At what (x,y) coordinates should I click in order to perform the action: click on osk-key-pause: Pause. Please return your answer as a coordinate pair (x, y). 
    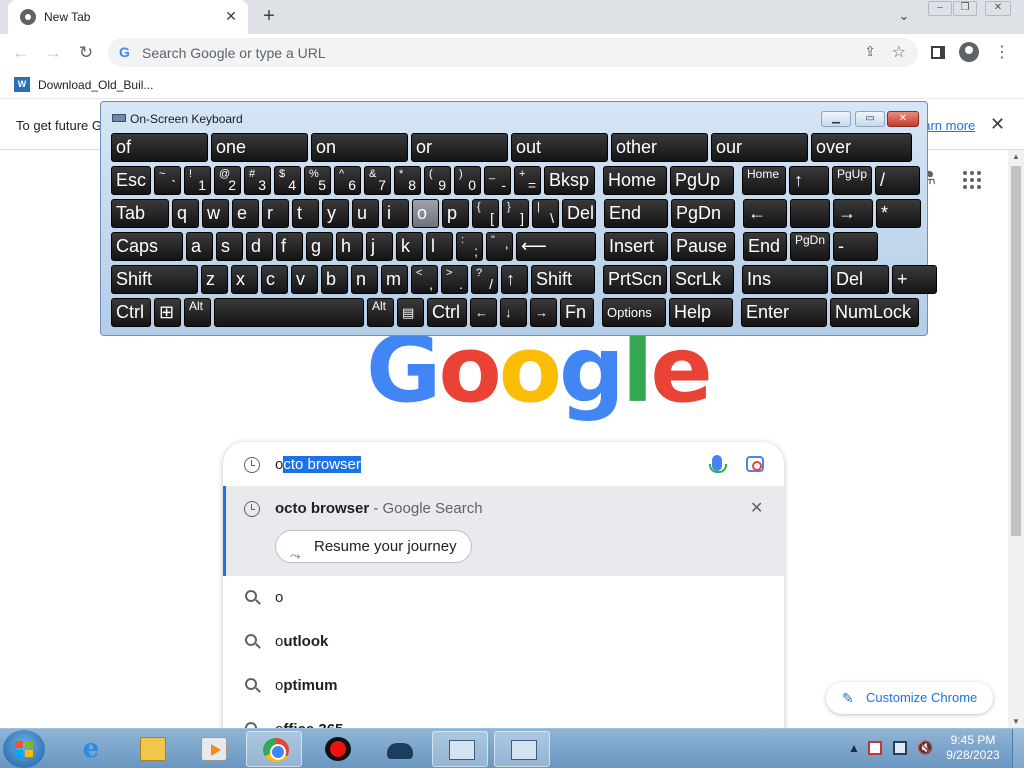
    Looking at the image, I should click on (703, 246).